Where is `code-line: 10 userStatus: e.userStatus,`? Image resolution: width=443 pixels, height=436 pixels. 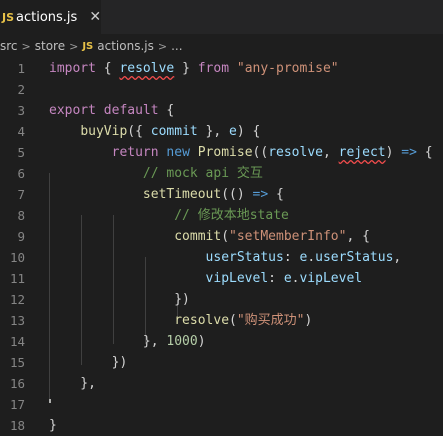
code-line: 10 userStatus: e.userStatus, is located at coordinates (221, 257).